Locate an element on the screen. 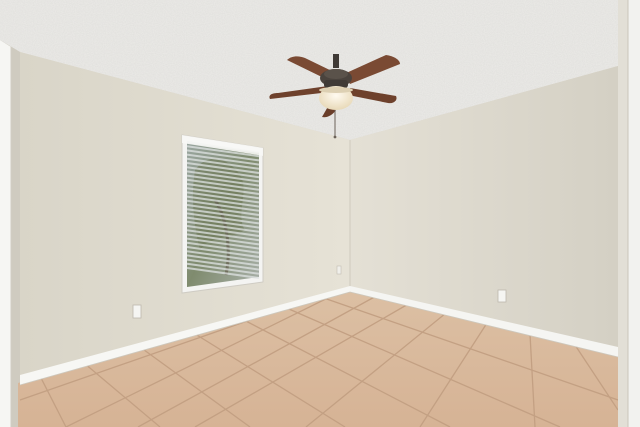 The height and width of the screenshot is (427, 640). window-with-blinds is located at coordinates (222, 214).